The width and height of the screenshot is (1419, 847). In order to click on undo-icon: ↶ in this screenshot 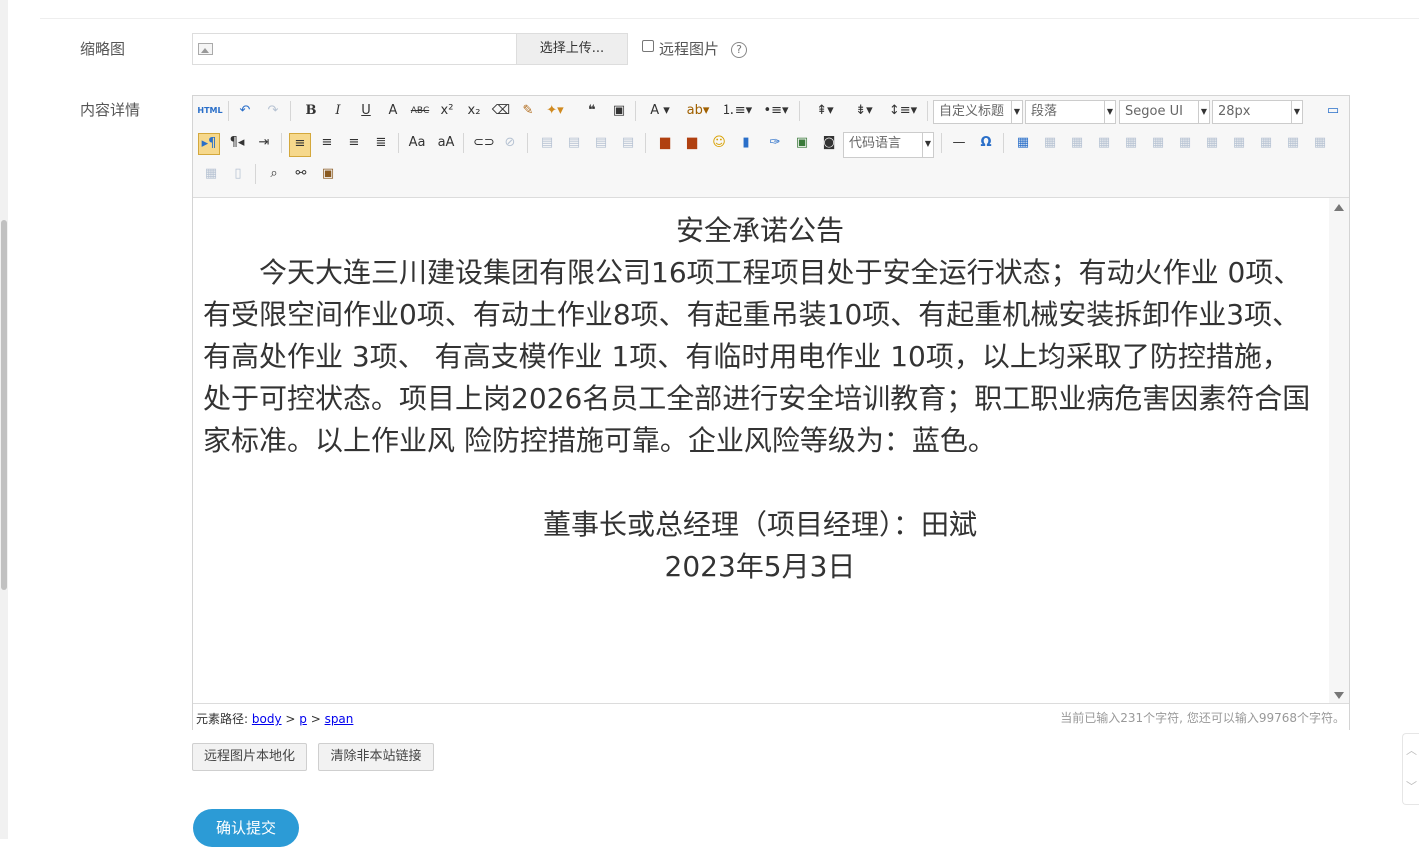, I will do `click(245, 111)`.